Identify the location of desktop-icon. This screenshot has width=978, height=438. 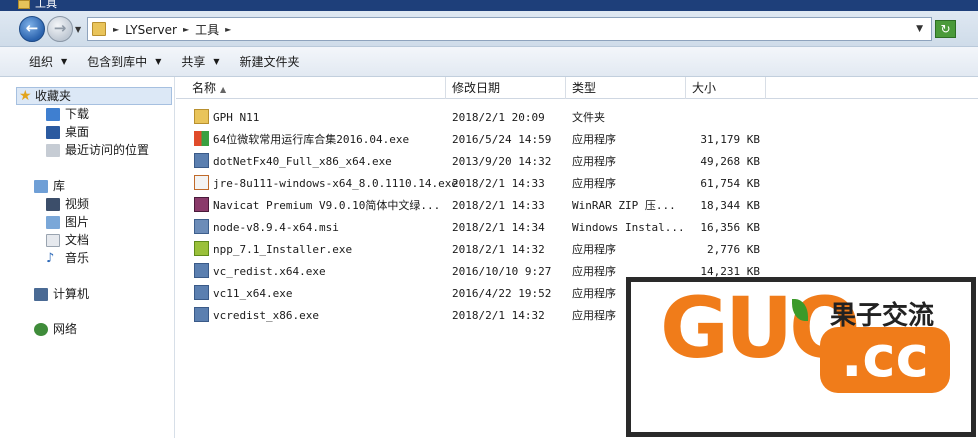
(53, 132).